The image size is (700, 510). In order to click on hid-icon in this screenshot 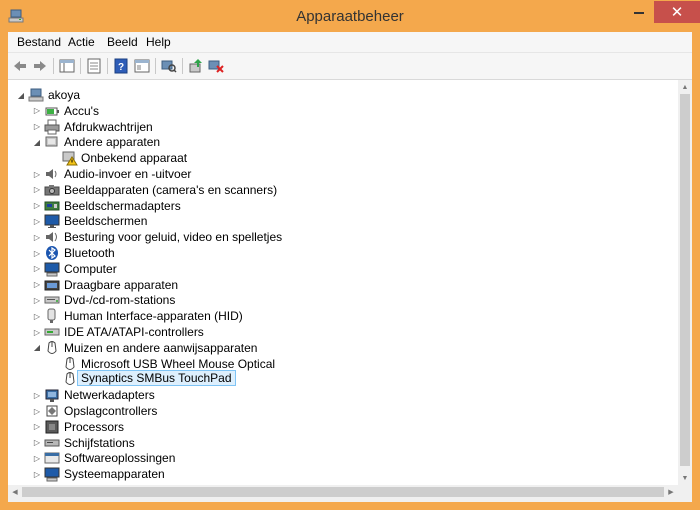, I will do `click(51, 316)`.